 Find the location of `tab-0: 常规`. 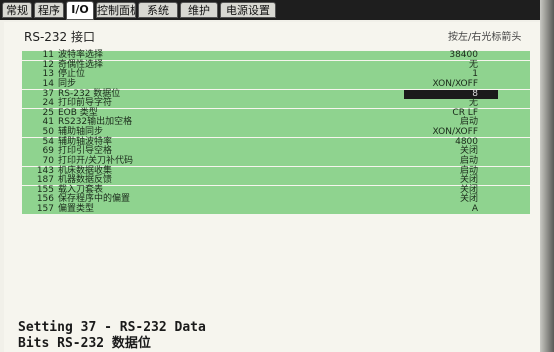

tab-0: 常规 is located at coordinates (17, 10).